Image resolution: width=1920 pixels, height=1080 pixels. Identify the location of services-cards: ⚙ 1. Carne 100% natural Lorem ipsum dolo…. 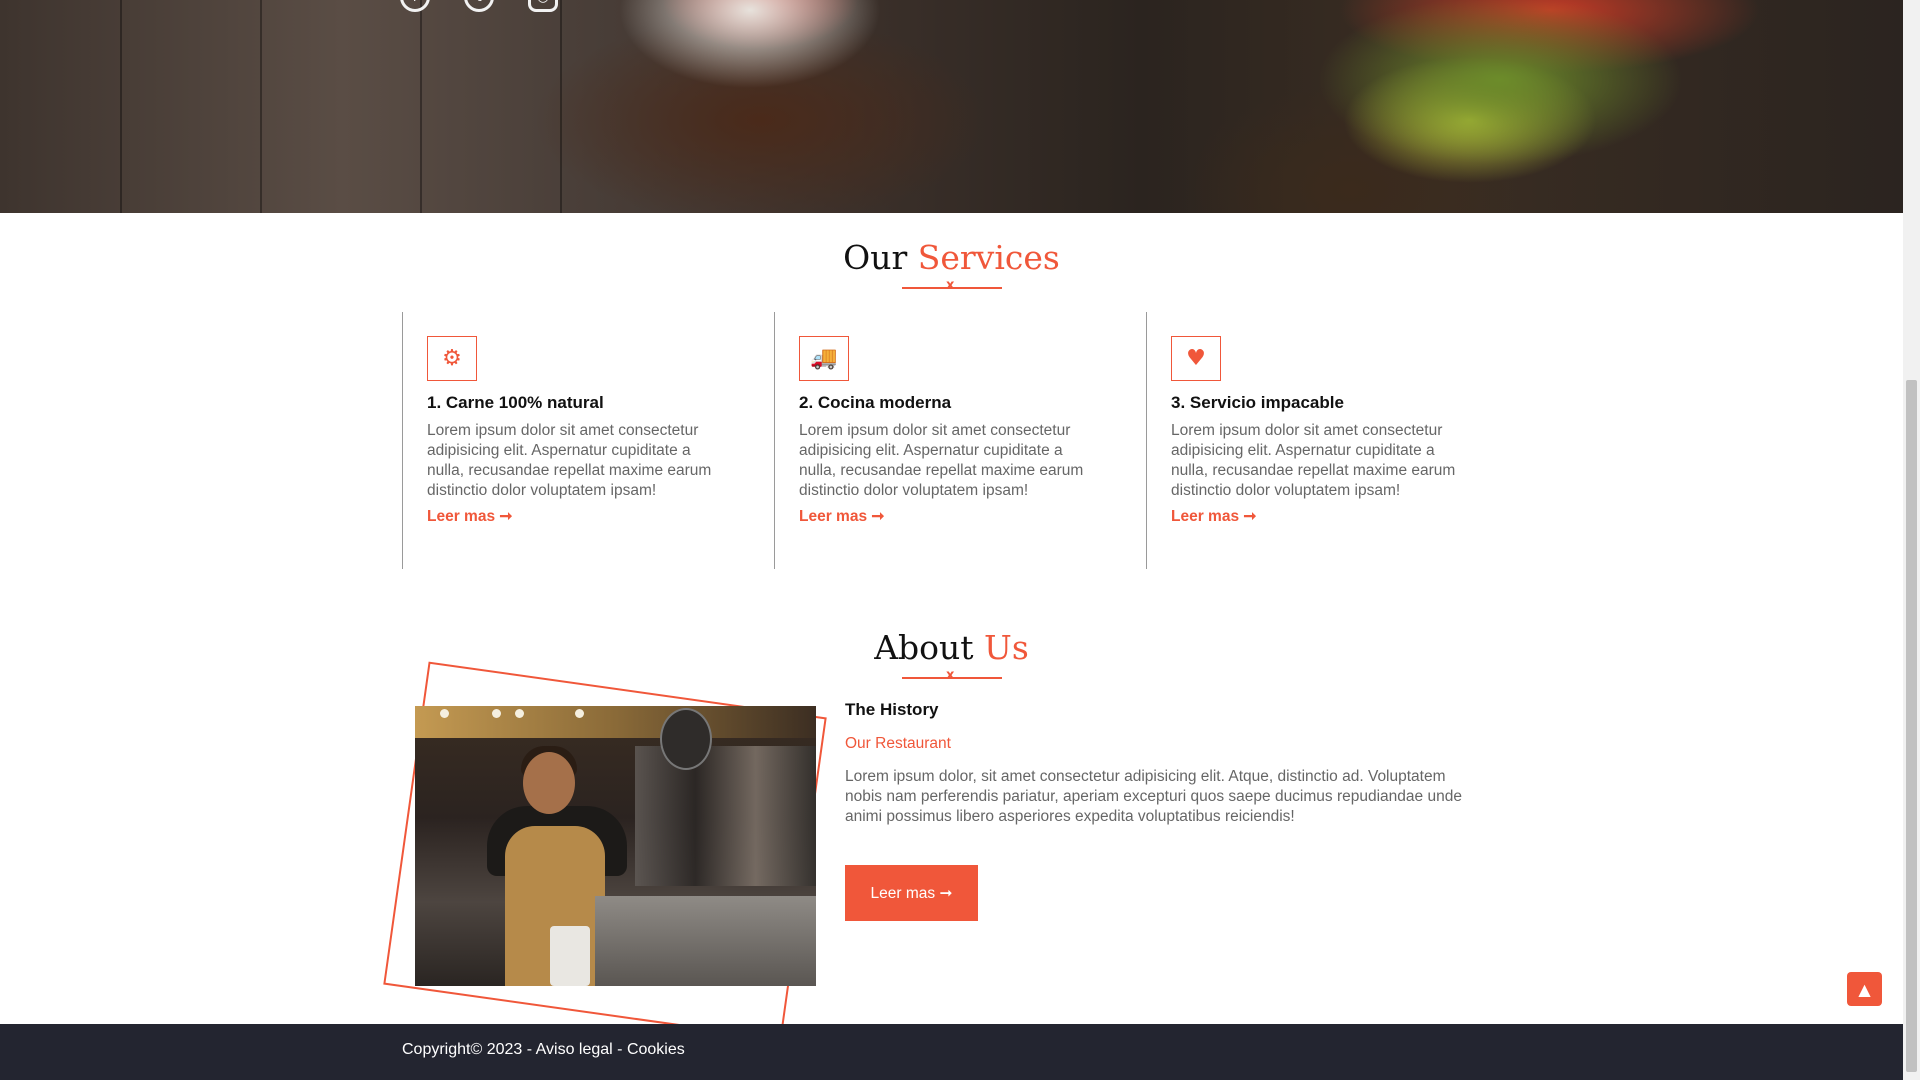
(960, 440).